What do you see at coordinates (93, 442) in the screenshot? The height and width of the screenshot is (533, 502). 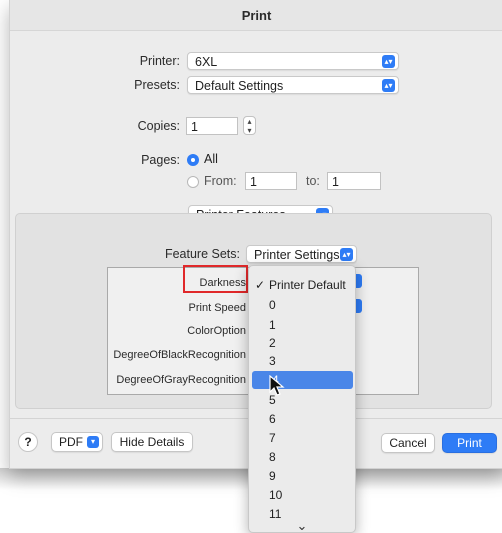 I see `chevron-down-icon: ▾` at bounding box center [93, 442].